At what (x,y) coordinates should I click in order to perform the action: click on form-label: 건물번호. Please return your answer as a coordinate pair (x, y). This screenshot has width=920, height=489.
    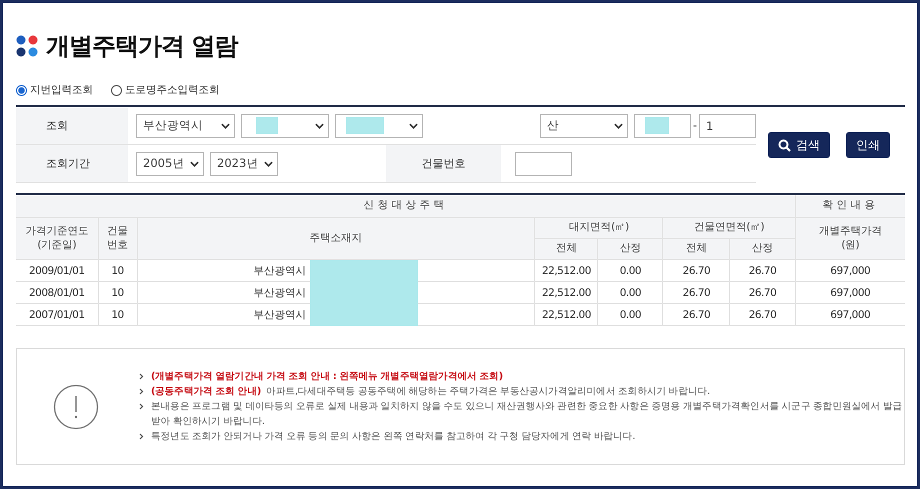
    Looking at the image, I should click on (443, 163).